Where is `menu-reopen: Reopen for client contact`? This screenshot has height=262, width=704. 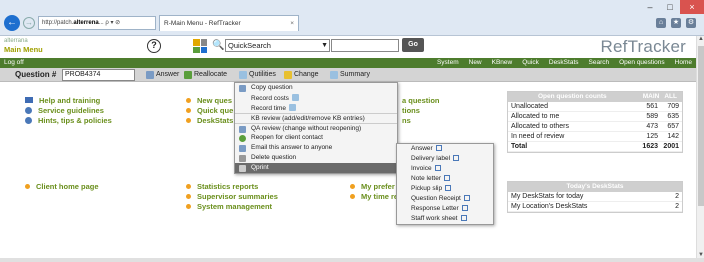 menu-reopen: Reopen for client contact is located at coordinates (316, 138).